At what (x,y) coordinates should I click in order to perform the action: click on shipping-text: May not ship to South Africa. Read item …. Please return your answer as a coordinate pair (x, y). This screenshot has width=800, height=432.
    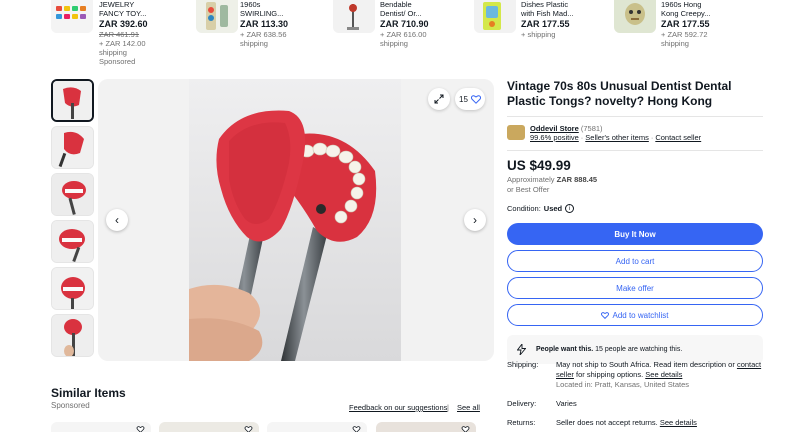
    Looking at the image, I should click on (645, 364).